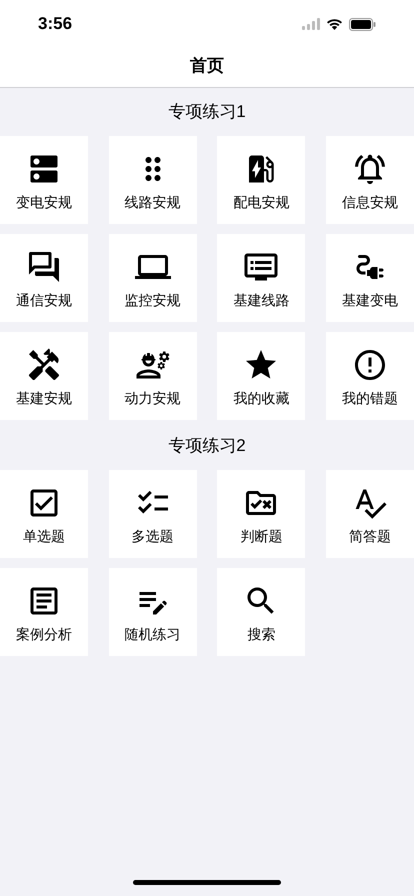  Describe the element at coordinates (207, 446) in the screenshot. I see `section-title: 专项练习2` at that location.